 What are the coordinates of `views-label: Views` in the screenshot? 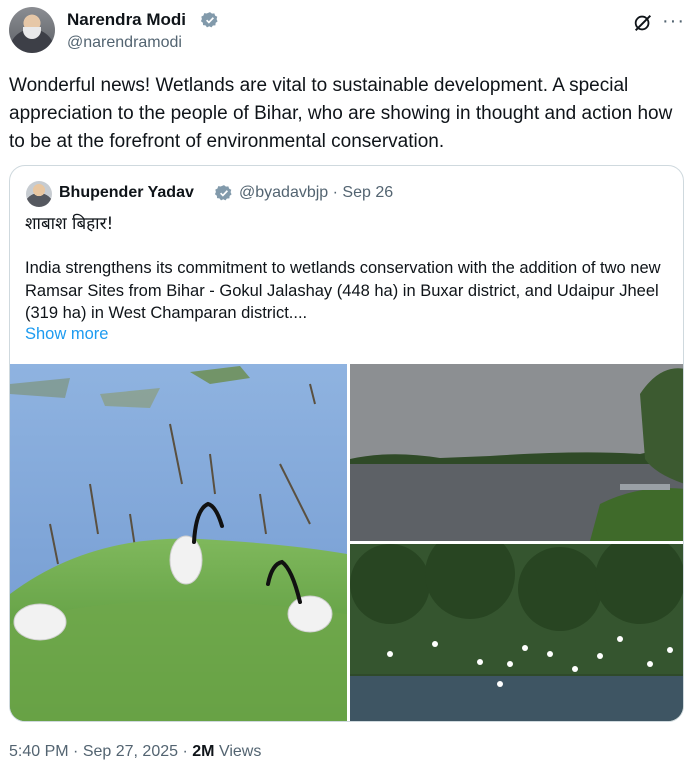 It's located at (240, 751).